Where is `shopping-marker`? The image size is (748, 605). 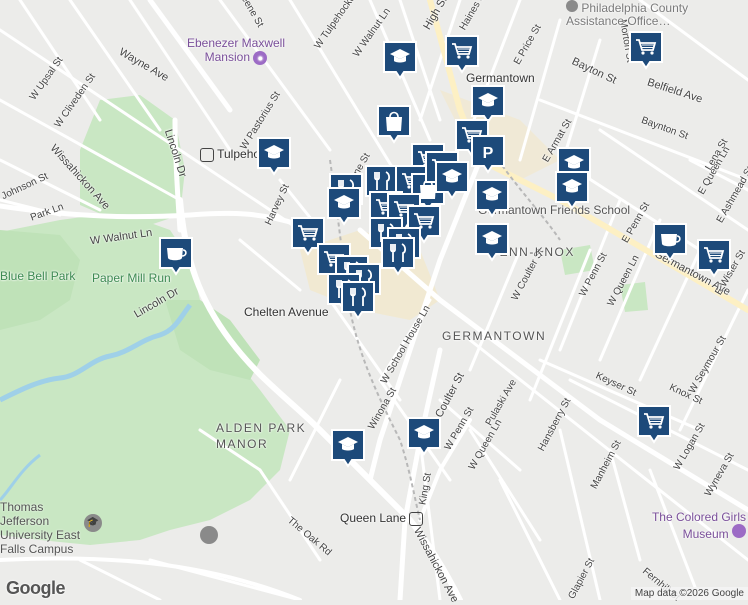
shopping-marker is located at coordinates (394, 124).